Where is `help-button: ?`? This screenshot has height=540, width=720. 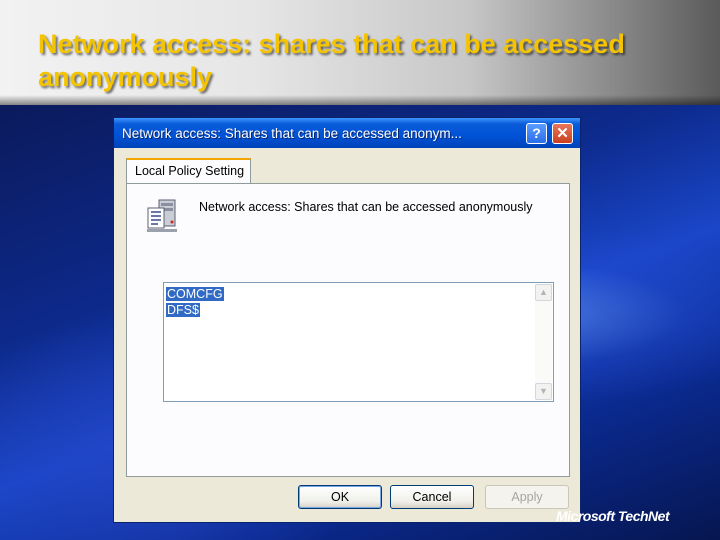 help-button: ? is located at coordinates (536, 133).